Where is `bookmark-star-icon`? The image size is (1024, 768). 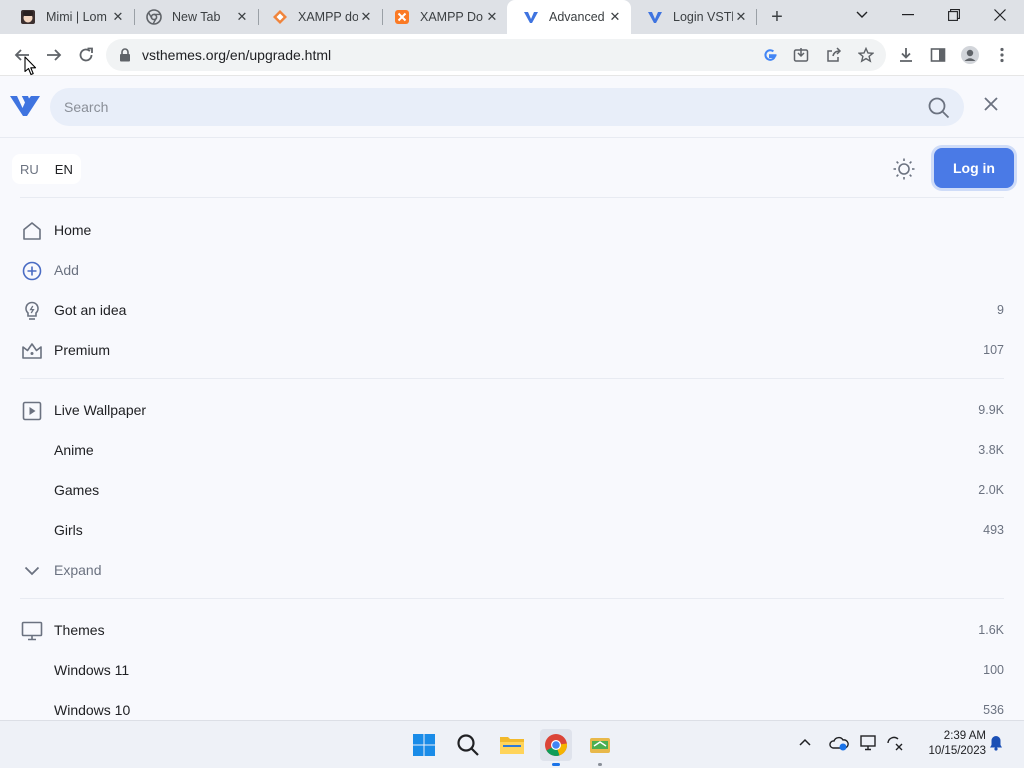
bookmark-star-icon is located at coordinates (866, 55).